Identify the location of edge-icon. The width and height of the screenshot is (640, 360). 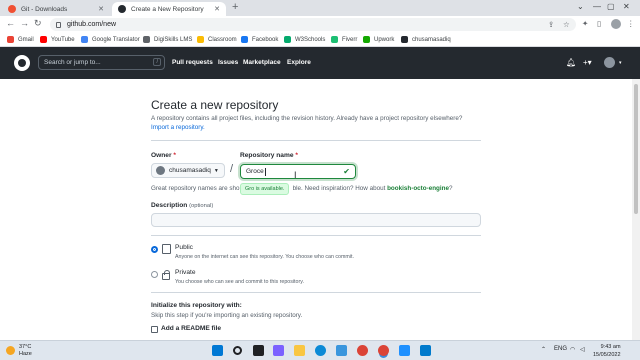
(320, 350).